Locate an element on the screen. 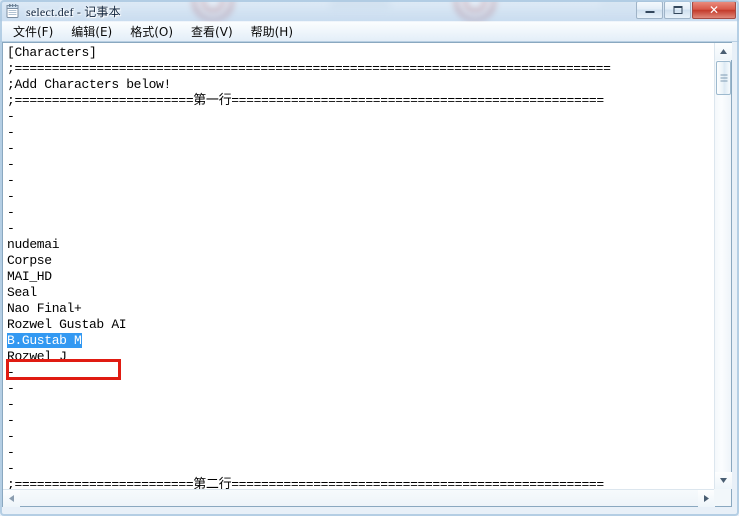 This screenshot has width=739, height=516. text-line: Seal is located at coordinates (22, 292).